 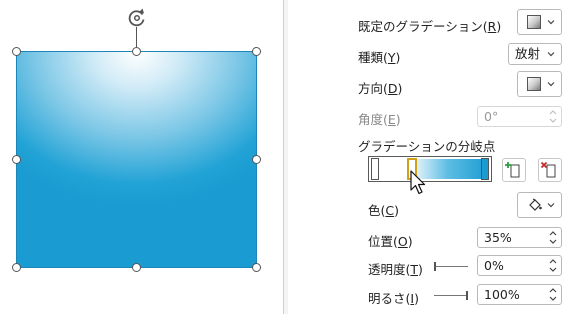 I want to click on add-gradient-stop-icon, so click(x=512, y=170).